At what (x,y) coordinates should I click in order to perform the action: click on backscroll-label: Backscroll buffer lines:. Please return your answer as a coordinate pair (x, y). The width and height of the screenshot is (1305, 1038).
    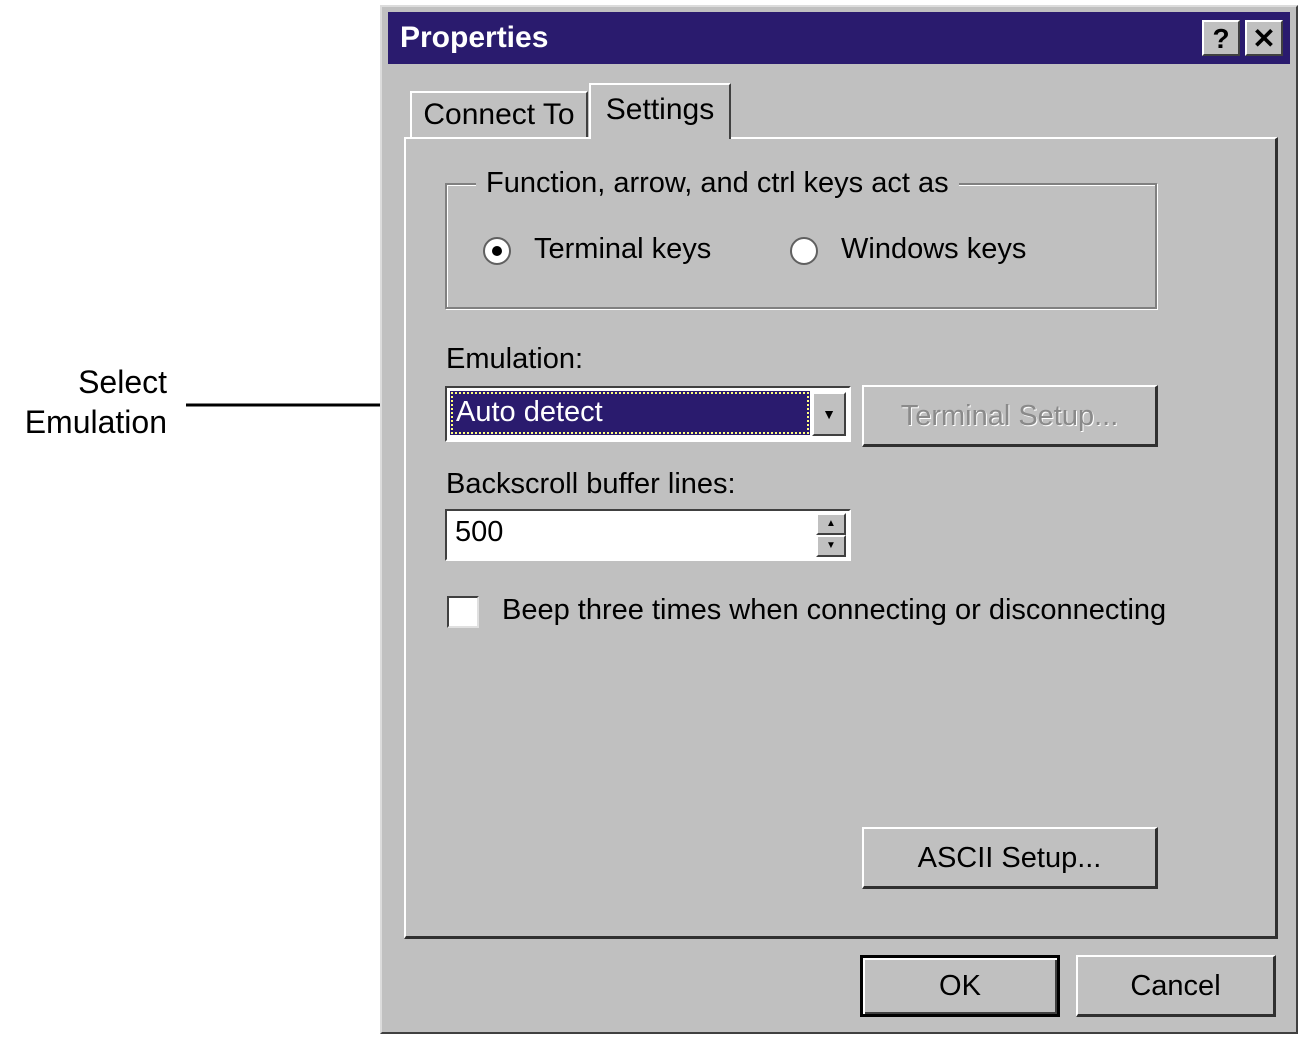
    Looking at the image, I should click on (591, 484).